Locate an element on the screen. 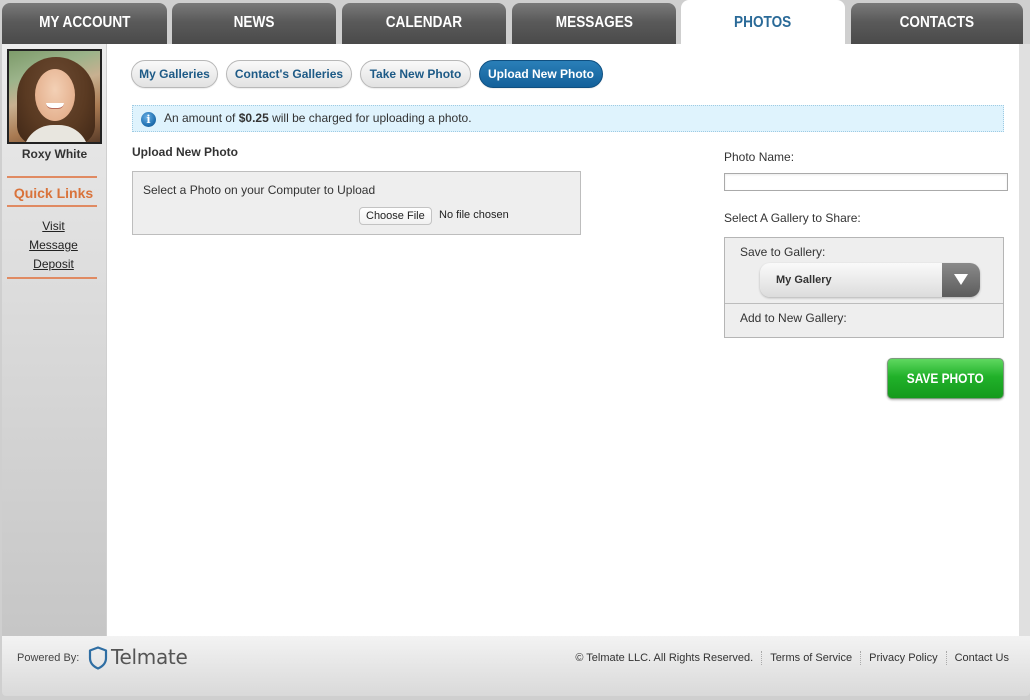 This screenshot has height=700, width=1030. gallery-select: My Gallery is located at coordinates (870, 280).